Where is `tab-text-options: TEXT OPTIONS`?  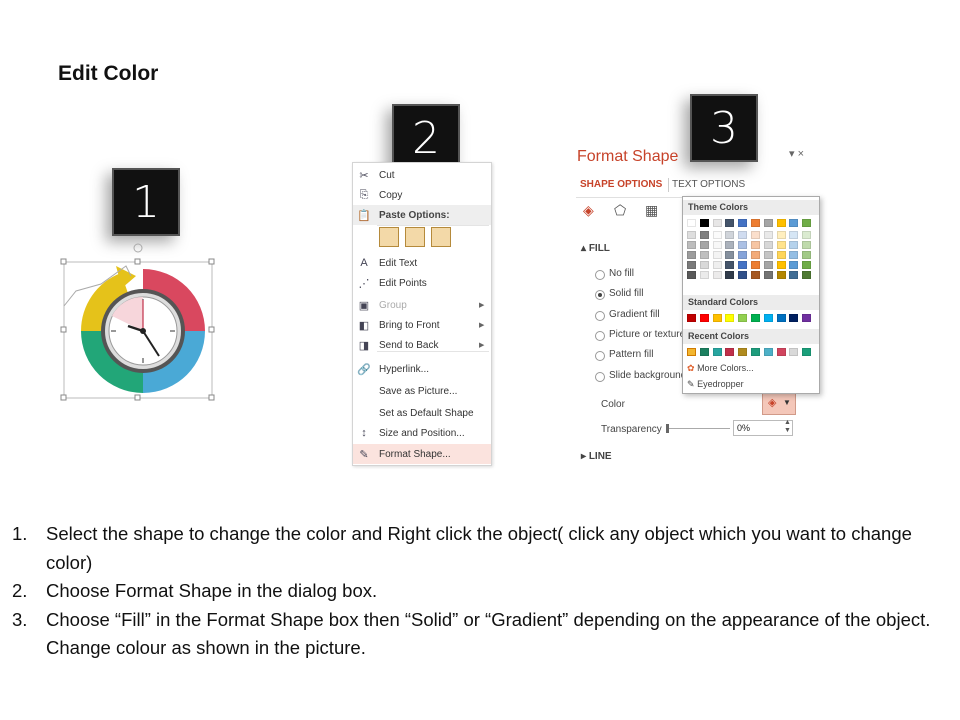
tab-text-options: TEXT OPTIONS is located at coordinates (708, 184).